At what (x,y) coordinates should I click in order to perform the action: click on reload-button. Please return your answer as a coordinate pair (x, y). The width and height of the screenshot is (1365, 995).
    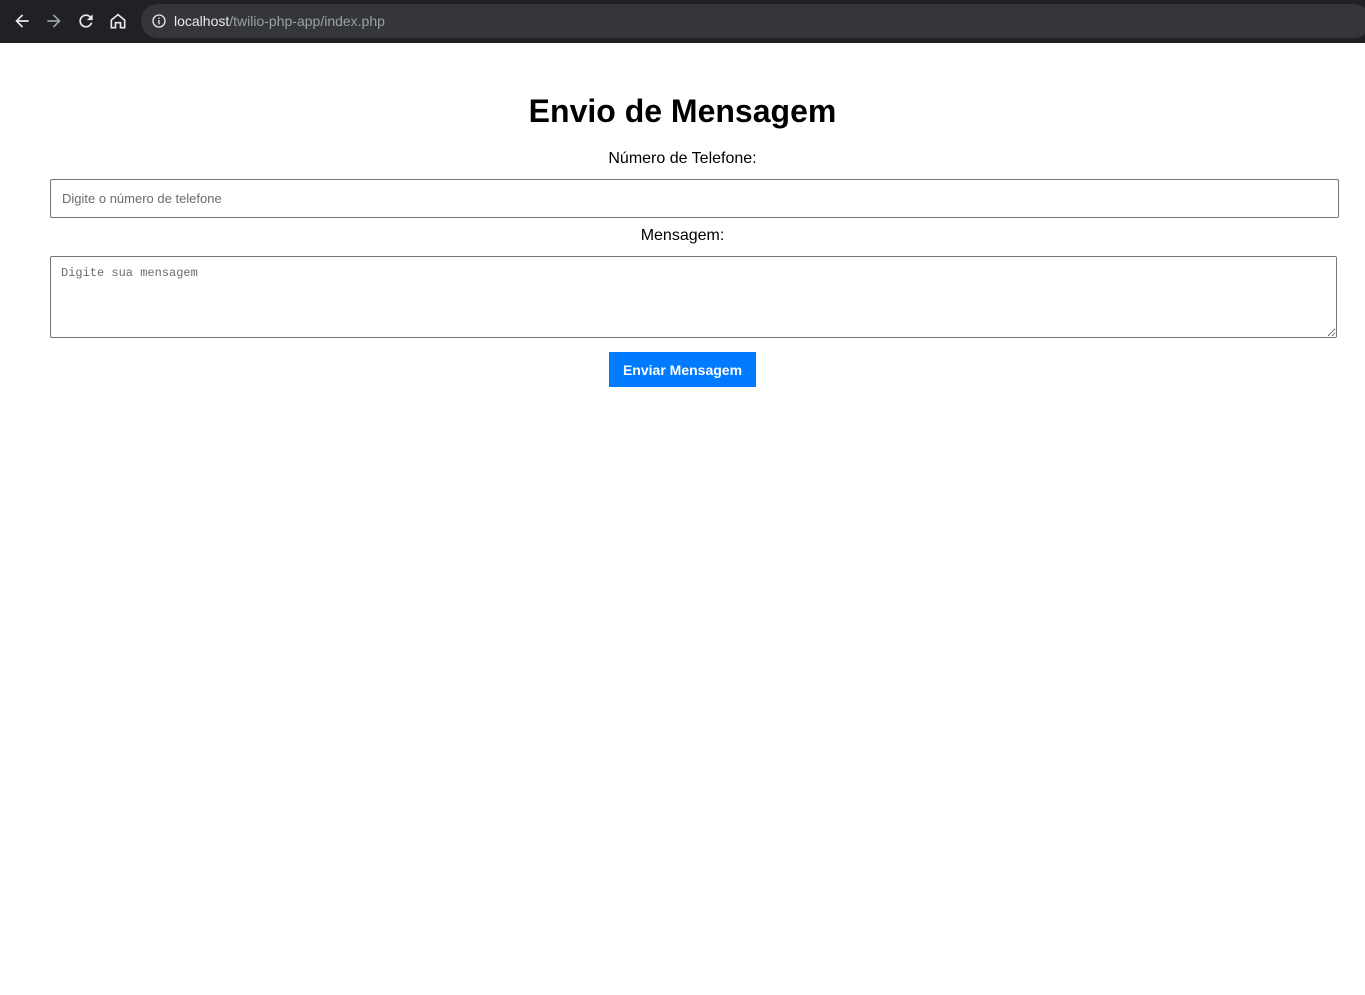
    Looking at the image, I should click on (86, 21).